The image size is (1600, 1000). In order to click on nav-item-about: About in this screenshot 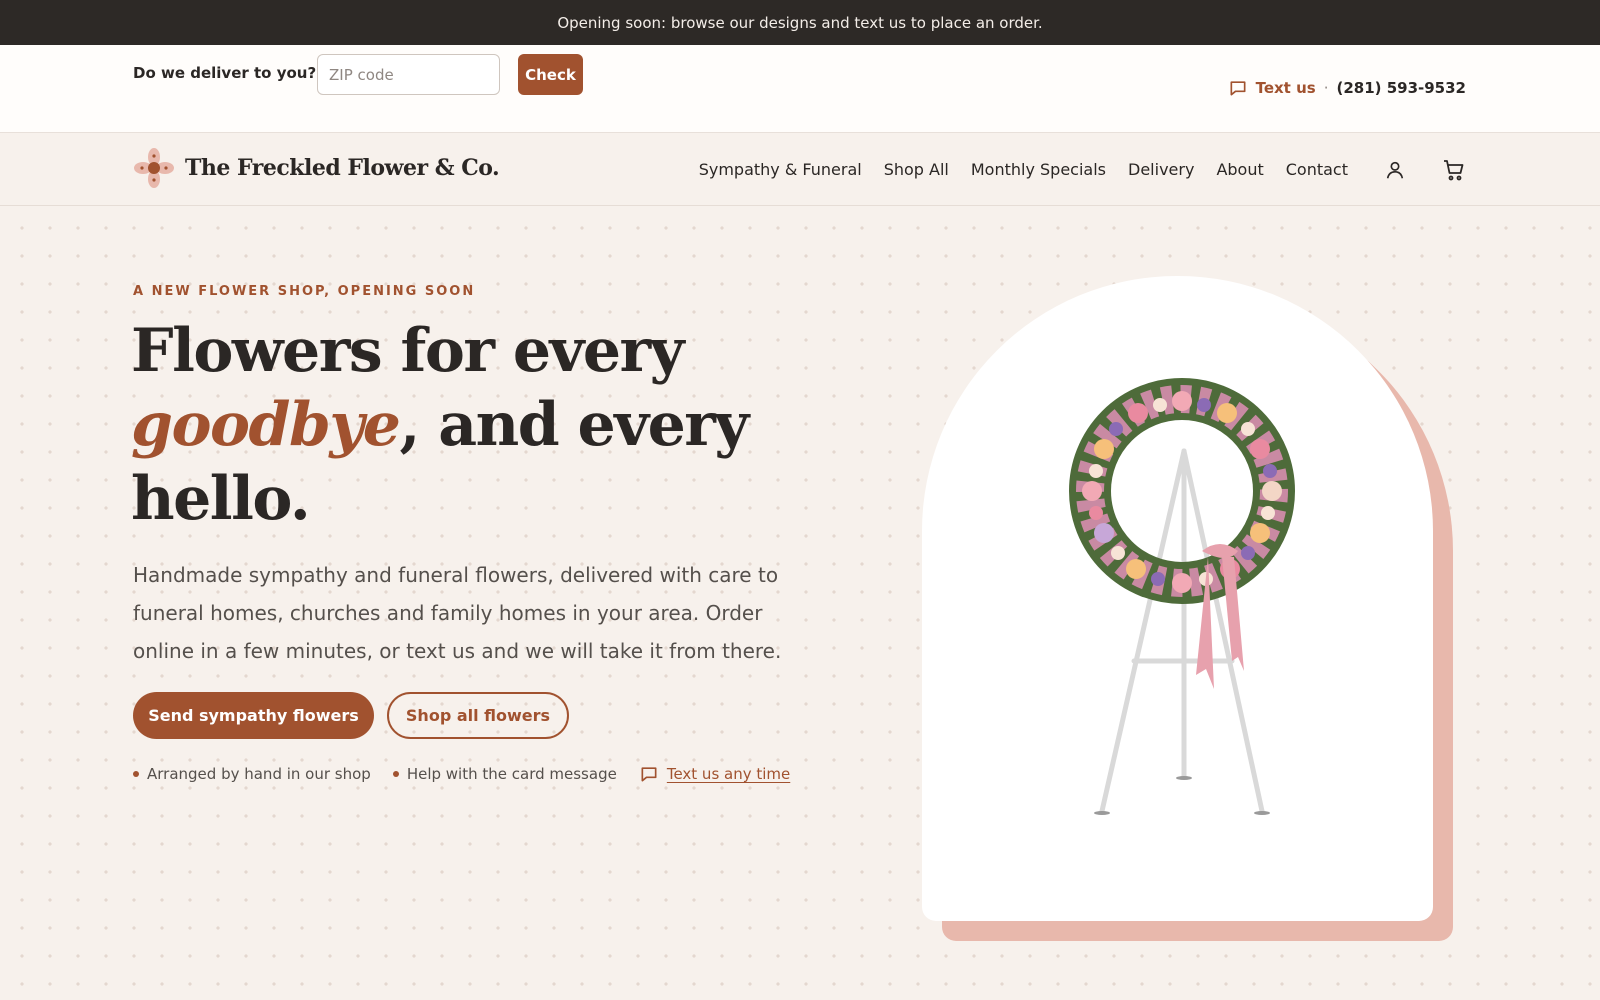, I will do `click(1239, 169)`.